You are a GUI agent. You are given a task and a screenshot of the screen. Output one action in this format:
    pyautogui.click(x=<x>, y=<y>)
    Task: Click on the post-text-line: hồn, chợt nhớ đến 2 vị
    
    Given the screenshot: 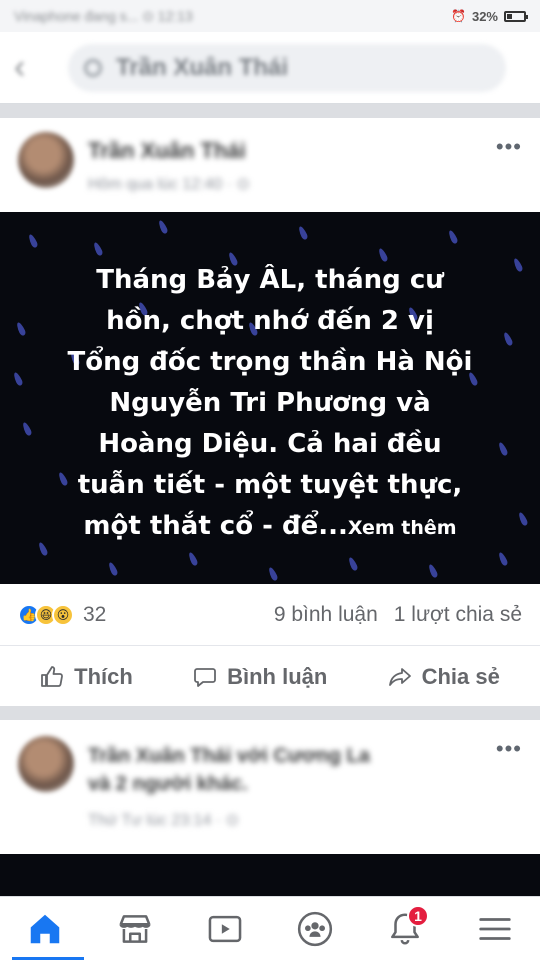 What is the action you would take?
    pyautogui.click(x=270, y=321)
    